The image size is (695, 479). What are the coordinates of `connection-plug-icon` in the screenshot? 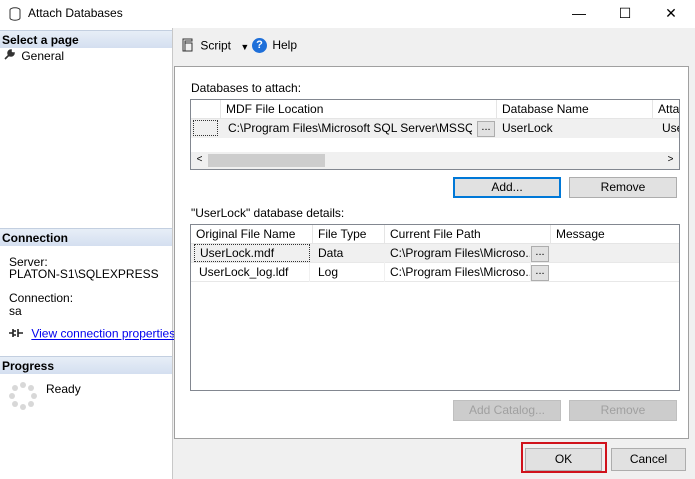 It's located at (18, 334).